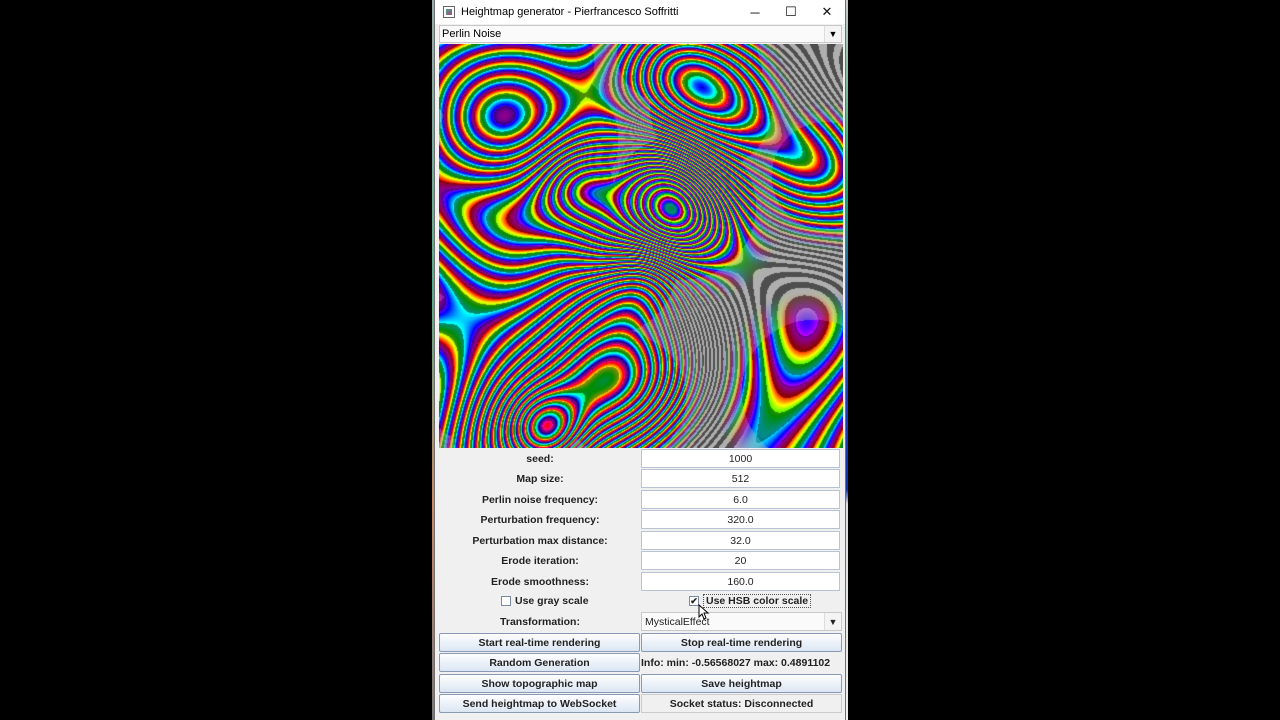 The height and width of the screenshot is (720, 1280). What do you see at coordinates (640, 34) in the screenshot?
I see `noise-type-dropdown: Perlin Noise ▼` at bounding box center [640, 34].